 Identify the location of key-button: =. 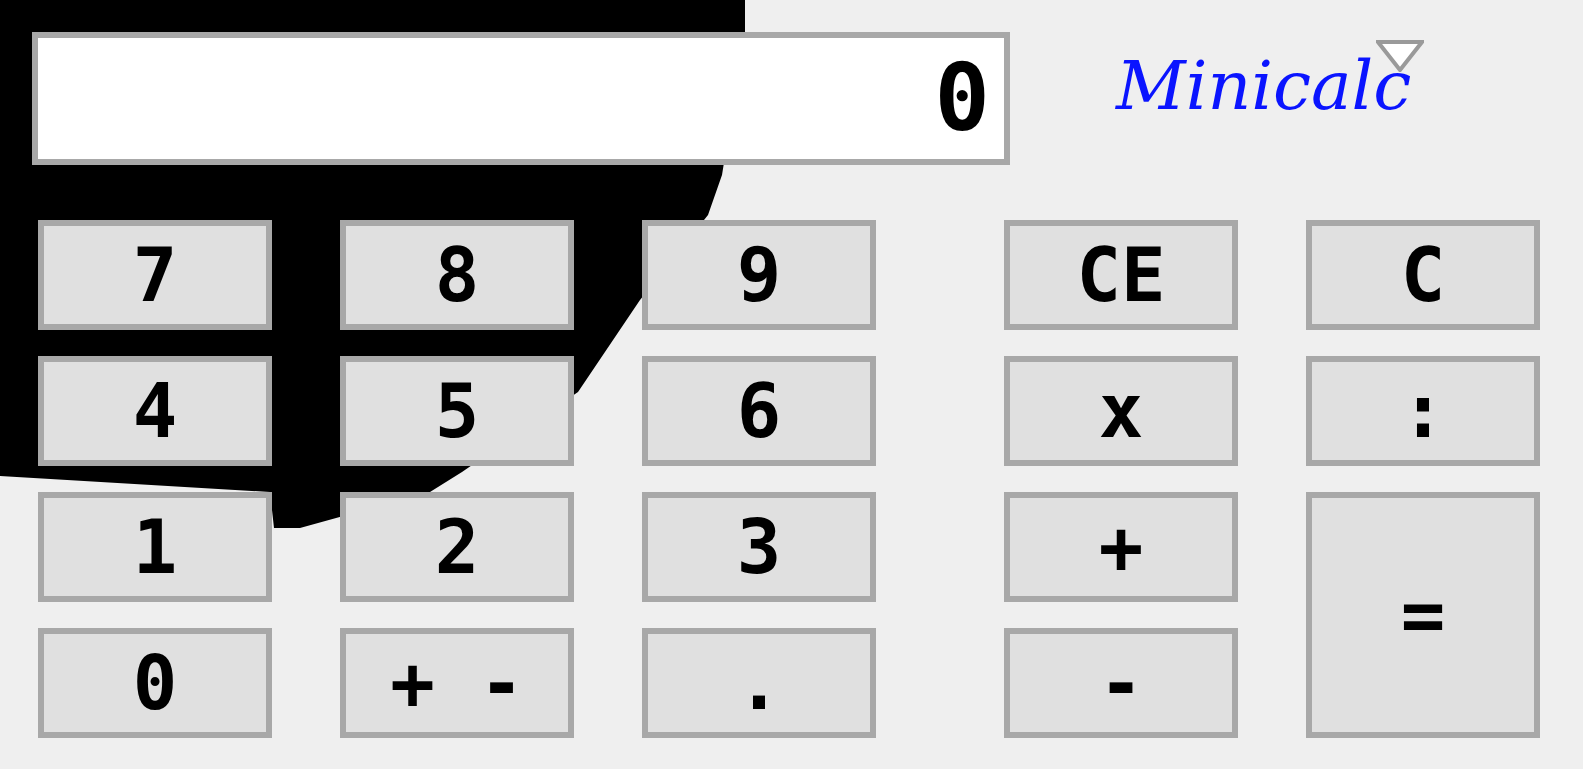
(1423, 615).